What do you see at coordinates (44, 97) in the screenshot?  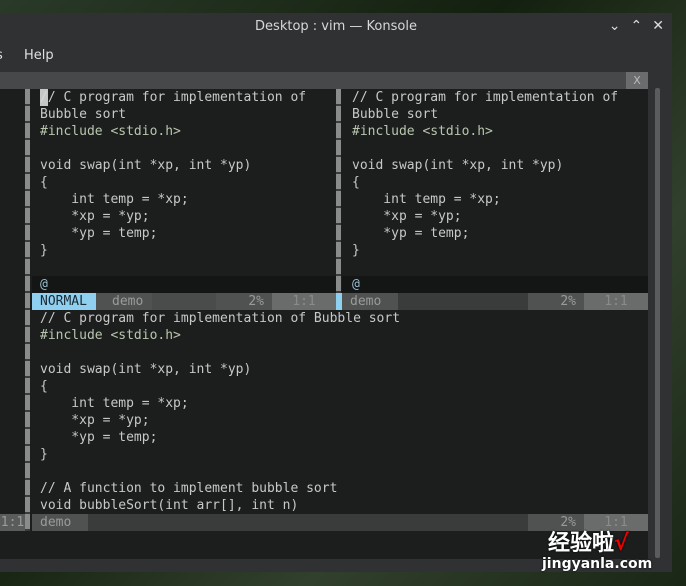 I see `text-cursor` at bounding box center [44, 97].